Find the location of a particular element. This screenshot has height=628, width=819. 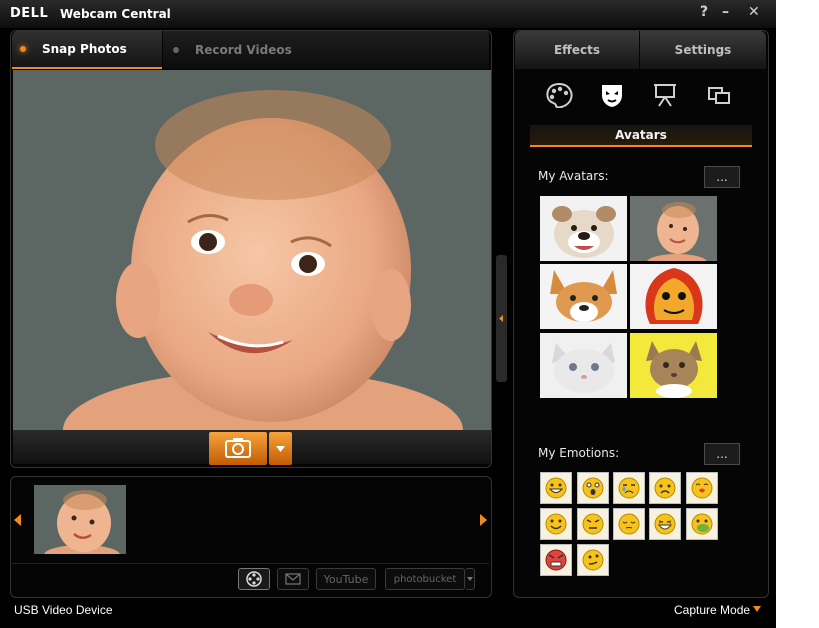

angry-emoji-icon is located at coordinates (556, 560).